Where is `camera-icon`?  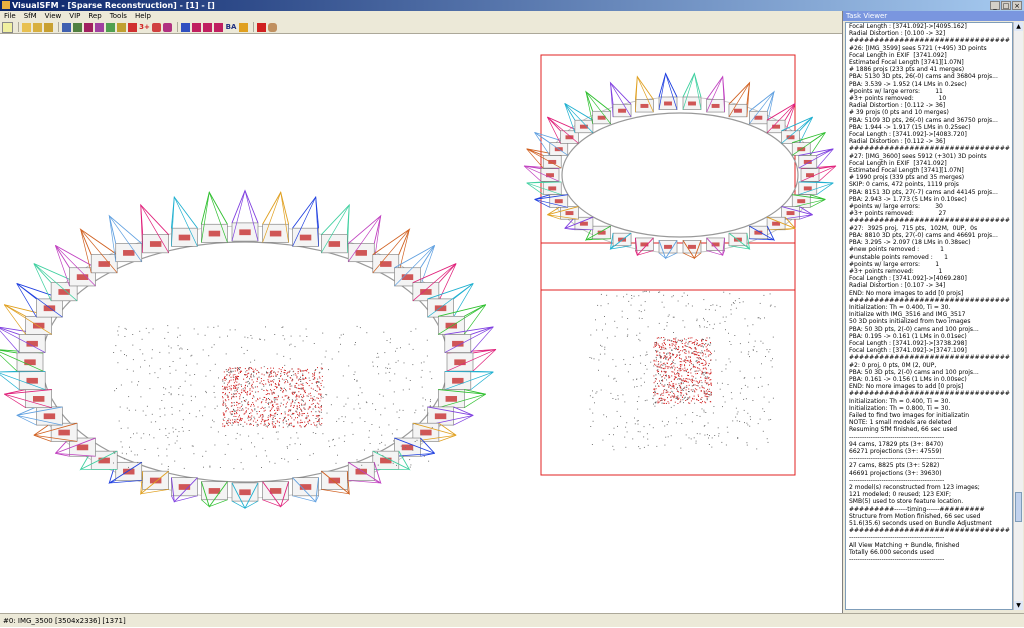 camera-icon is located at coordinates (99, 27).